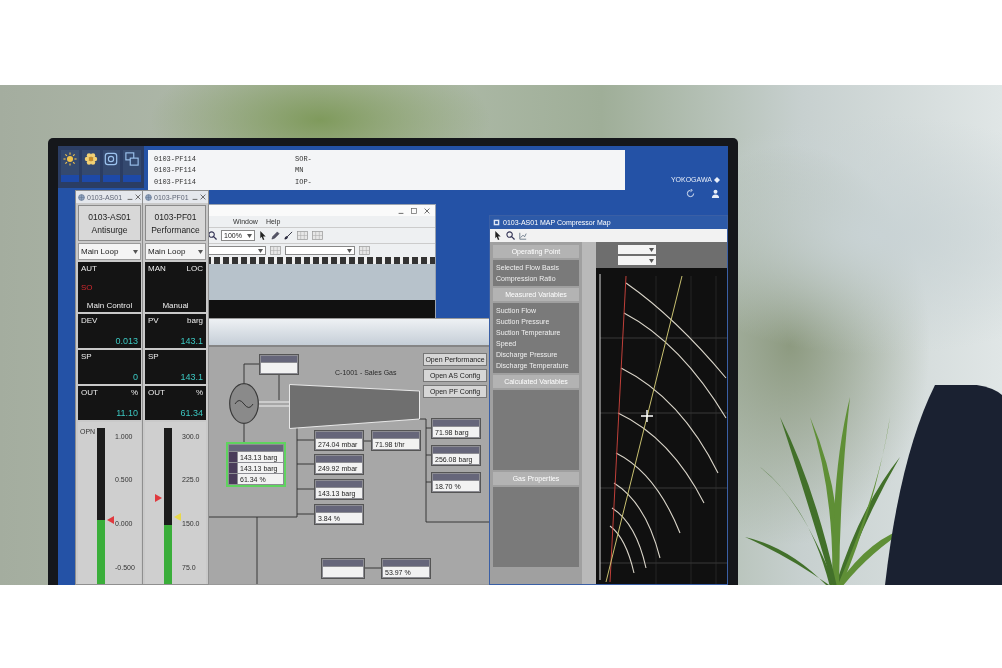 The height and width of the screenshot is (668, 1002). Describe the element at coordinates (175, 305) in the screenshot. I see `mode-description: Manual` at that location.